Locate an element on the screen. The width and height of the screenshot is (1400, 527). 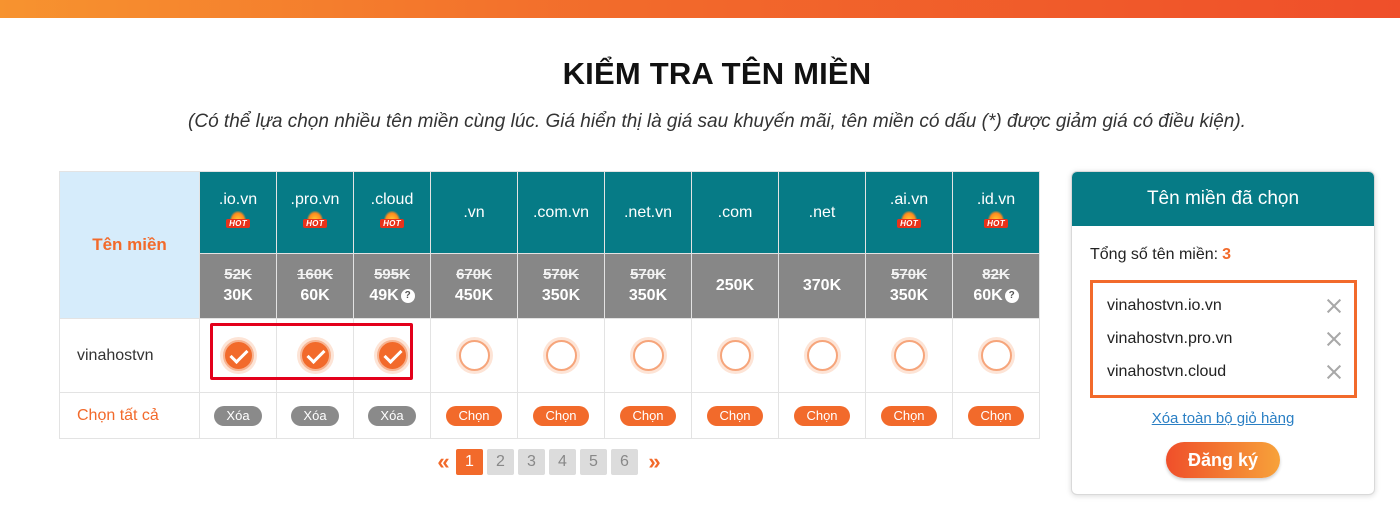
cart-item: vinahostvn.cloud is located at coordinates (1223, 371).